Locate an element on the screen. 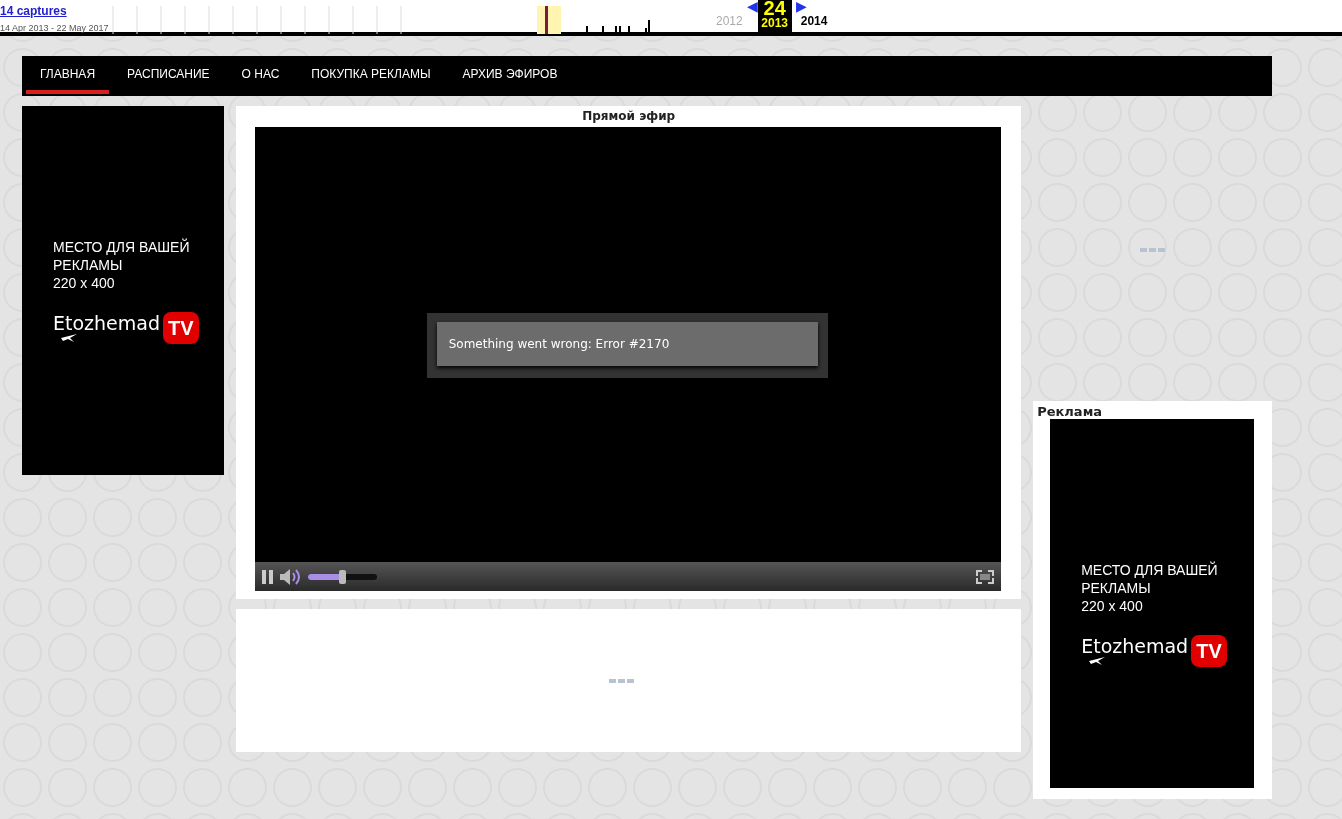 This screenshot has height=819, width=1342. speaker-icon is located at coordinates (291, 576).